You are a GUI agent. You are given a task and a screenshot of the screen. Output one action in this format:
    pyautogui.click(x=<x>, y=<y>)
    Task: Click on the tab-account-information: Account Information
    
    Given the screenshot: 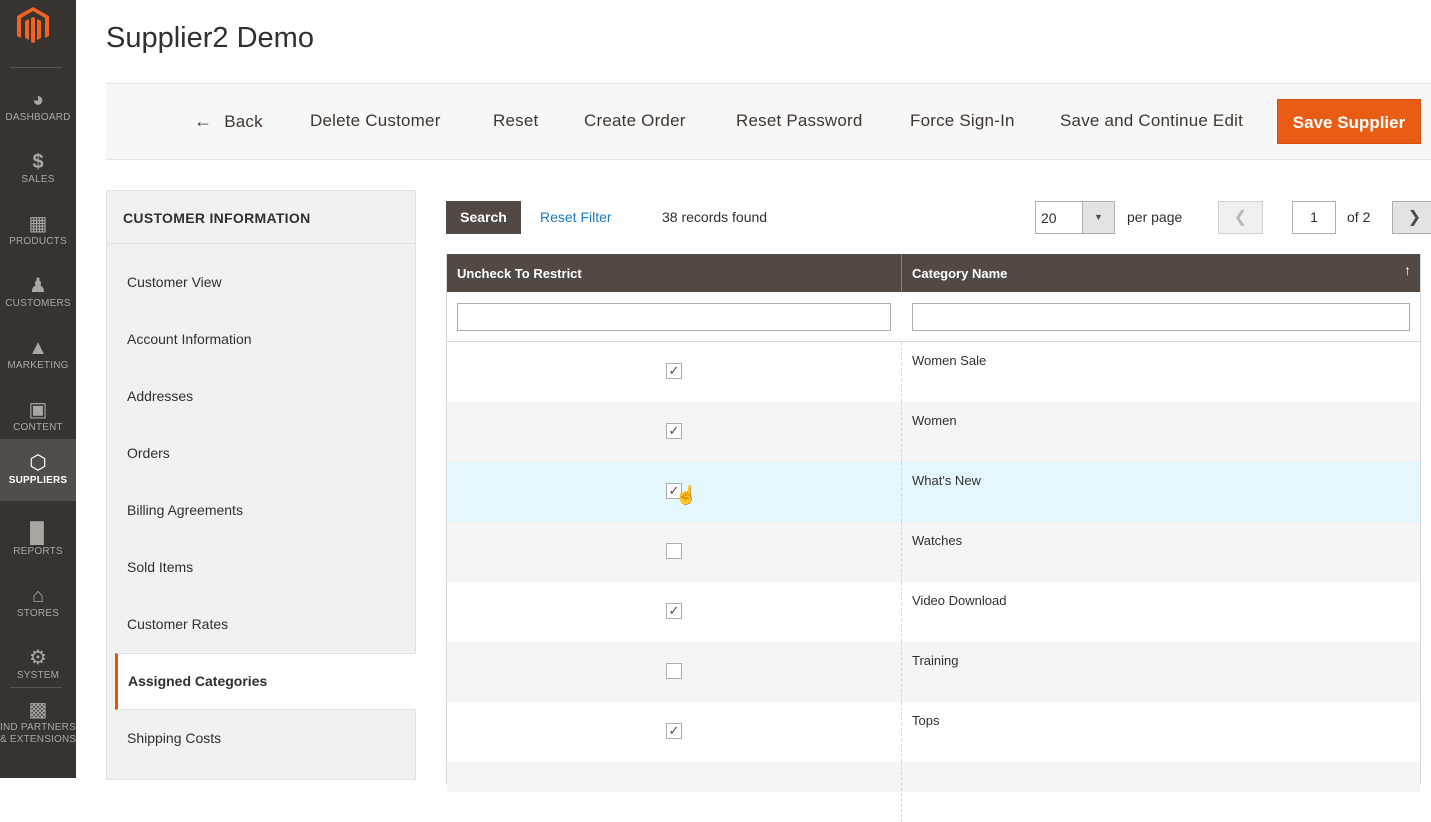 What is the action you would take?
    pyautogui.click(x=189, y=339)
    